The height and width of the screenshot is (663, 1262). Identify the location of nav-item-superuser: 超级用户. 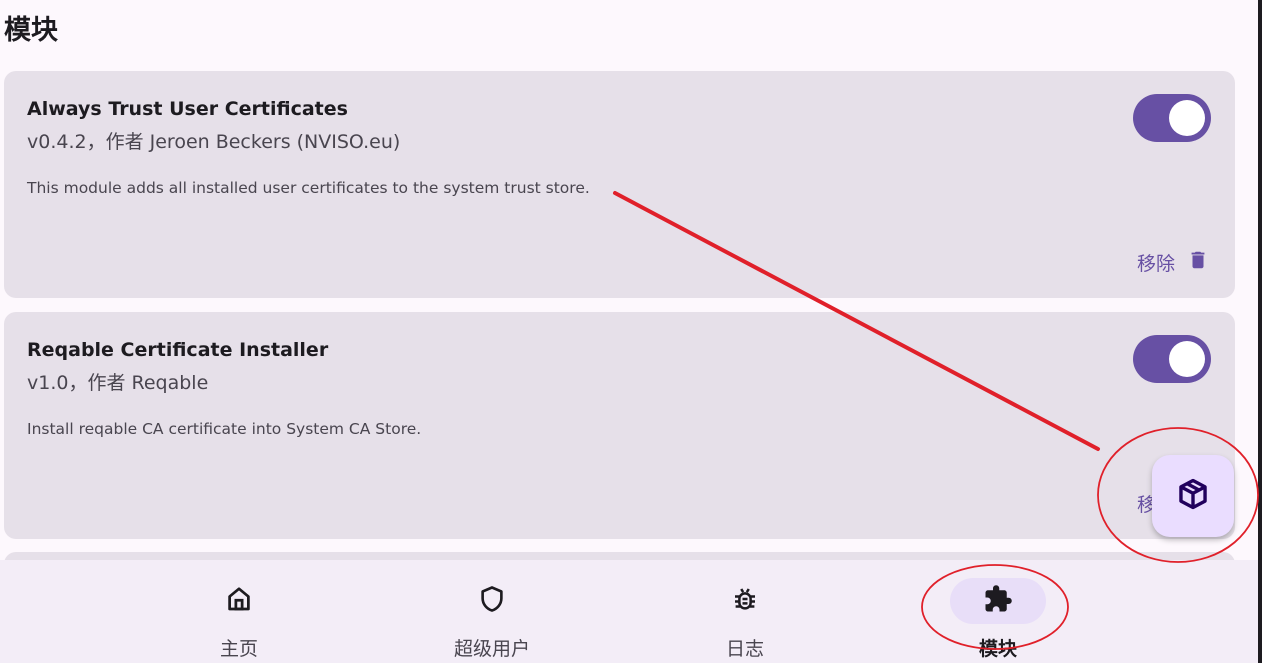
(492, 611).